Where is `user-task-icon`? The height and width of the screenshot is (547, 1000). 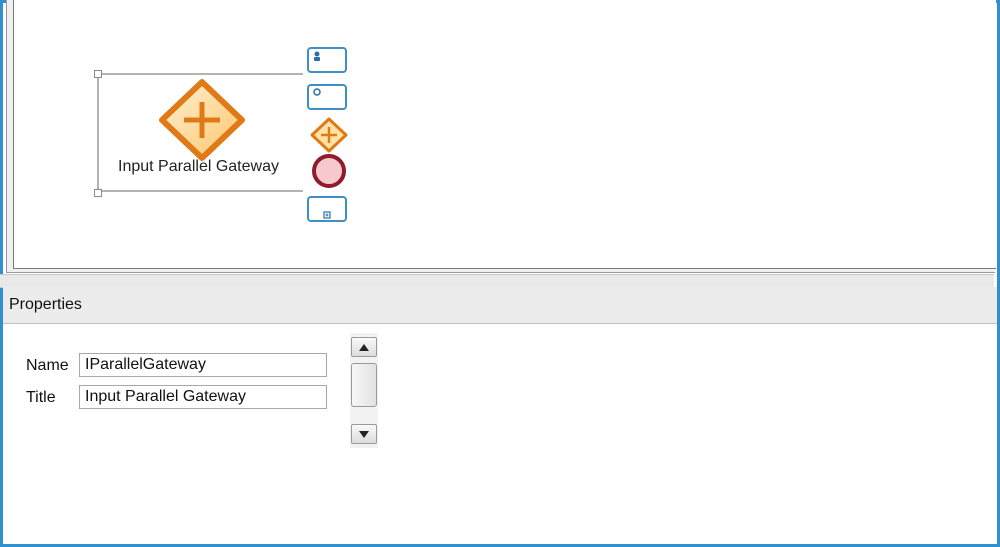
user-task-icon is located at coordinates (317, 56).